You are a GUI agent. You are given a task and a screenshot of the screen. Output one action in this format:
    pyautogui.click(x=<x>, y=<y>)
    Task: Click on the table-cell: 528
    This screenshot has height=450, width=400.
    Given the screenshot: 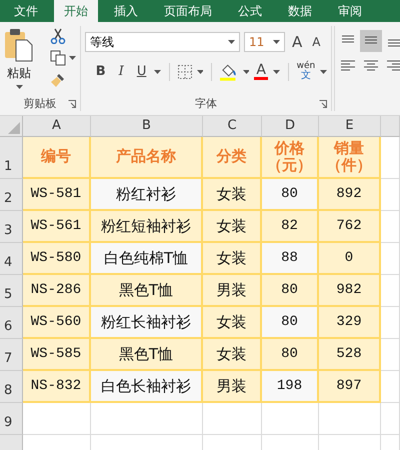 What is the action you would take?
    pyautogui.click(x=350, y=355)
    